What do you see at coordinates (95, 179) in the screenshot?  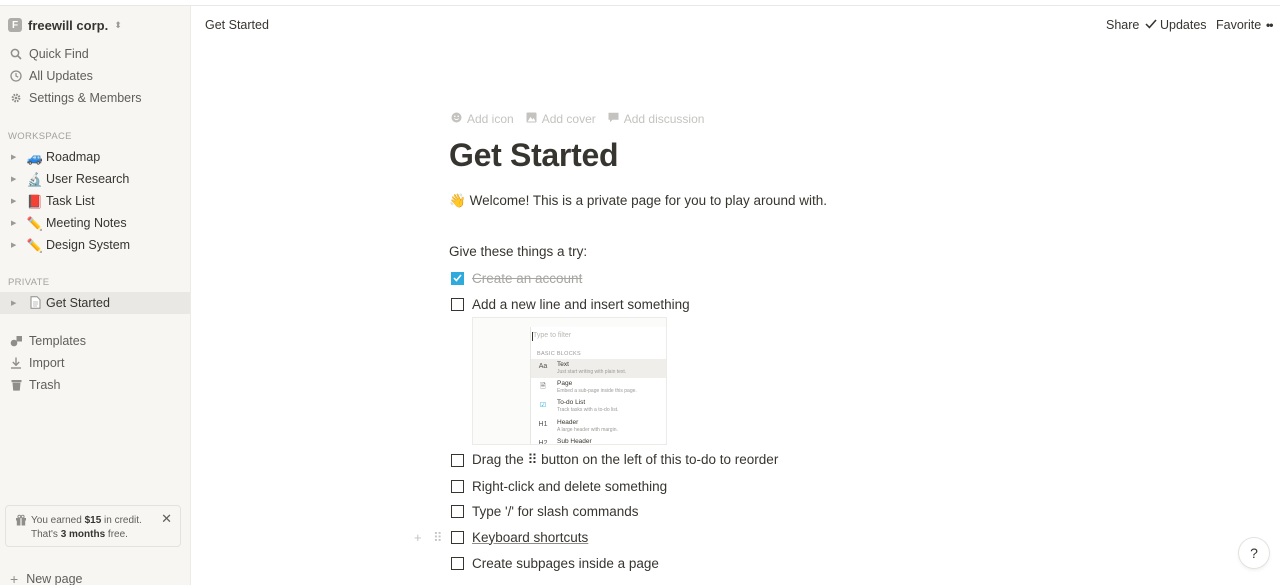 I see `sidebar-page-user-research: ▶ 🔬 User Research` at bounding box center [95, 179].